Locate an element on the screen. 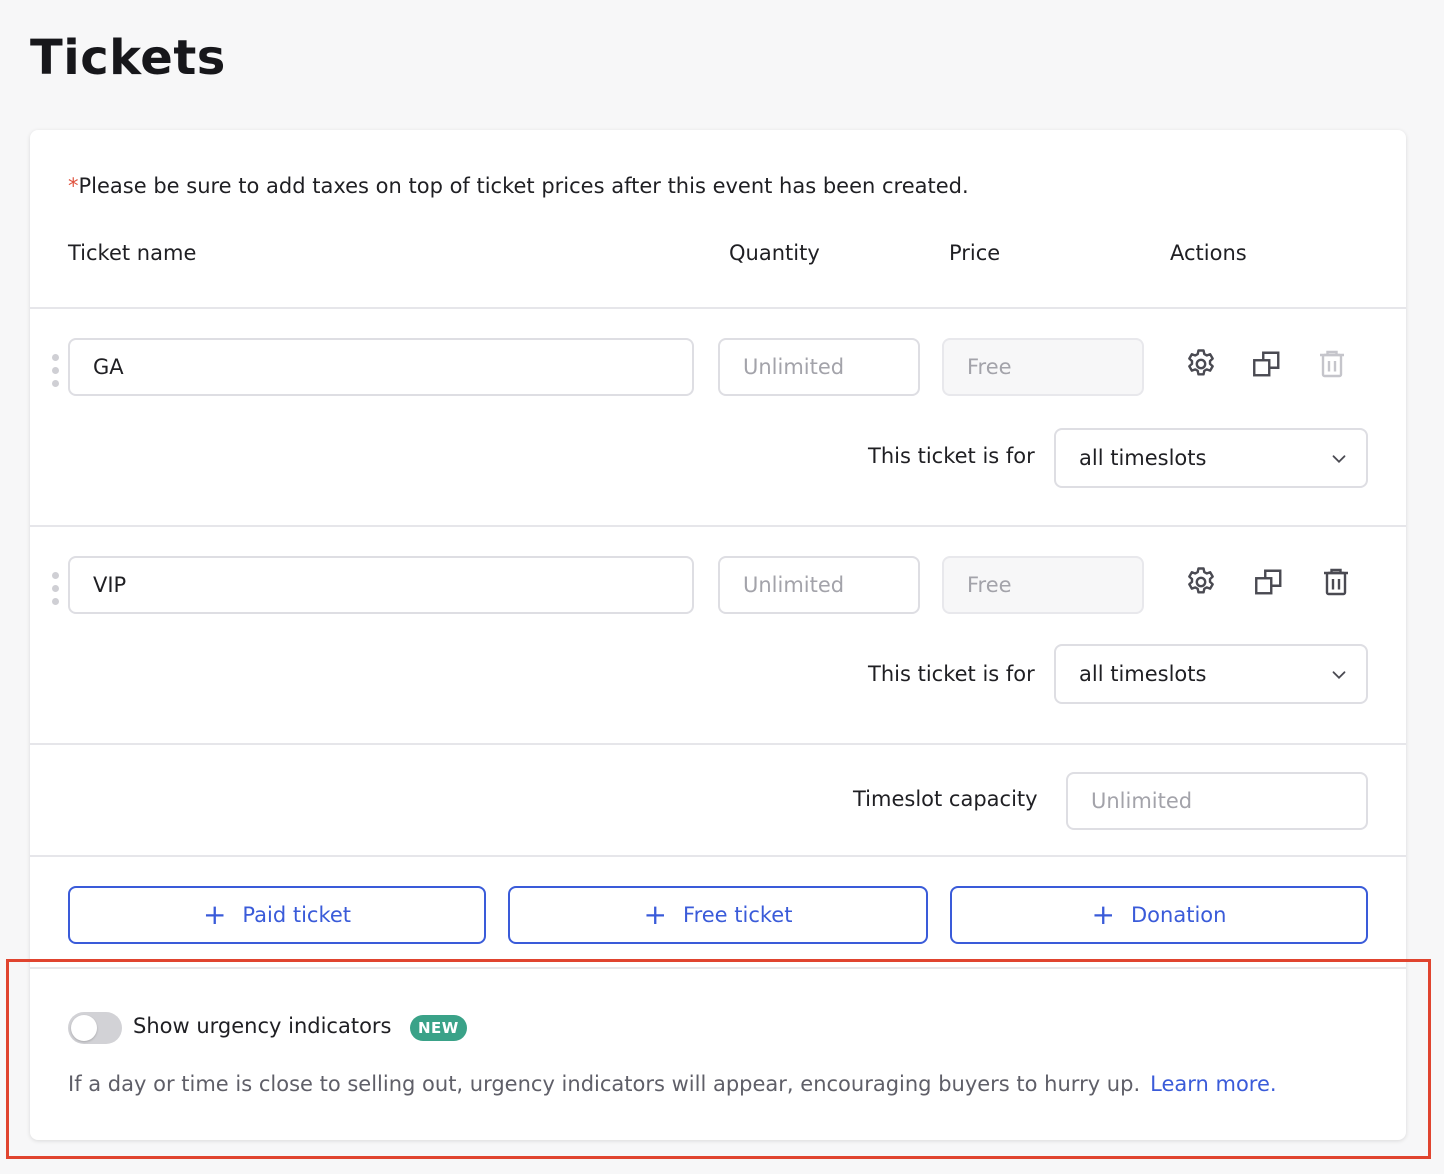  notice-asterisk: * is located at coordinates (73, 186).